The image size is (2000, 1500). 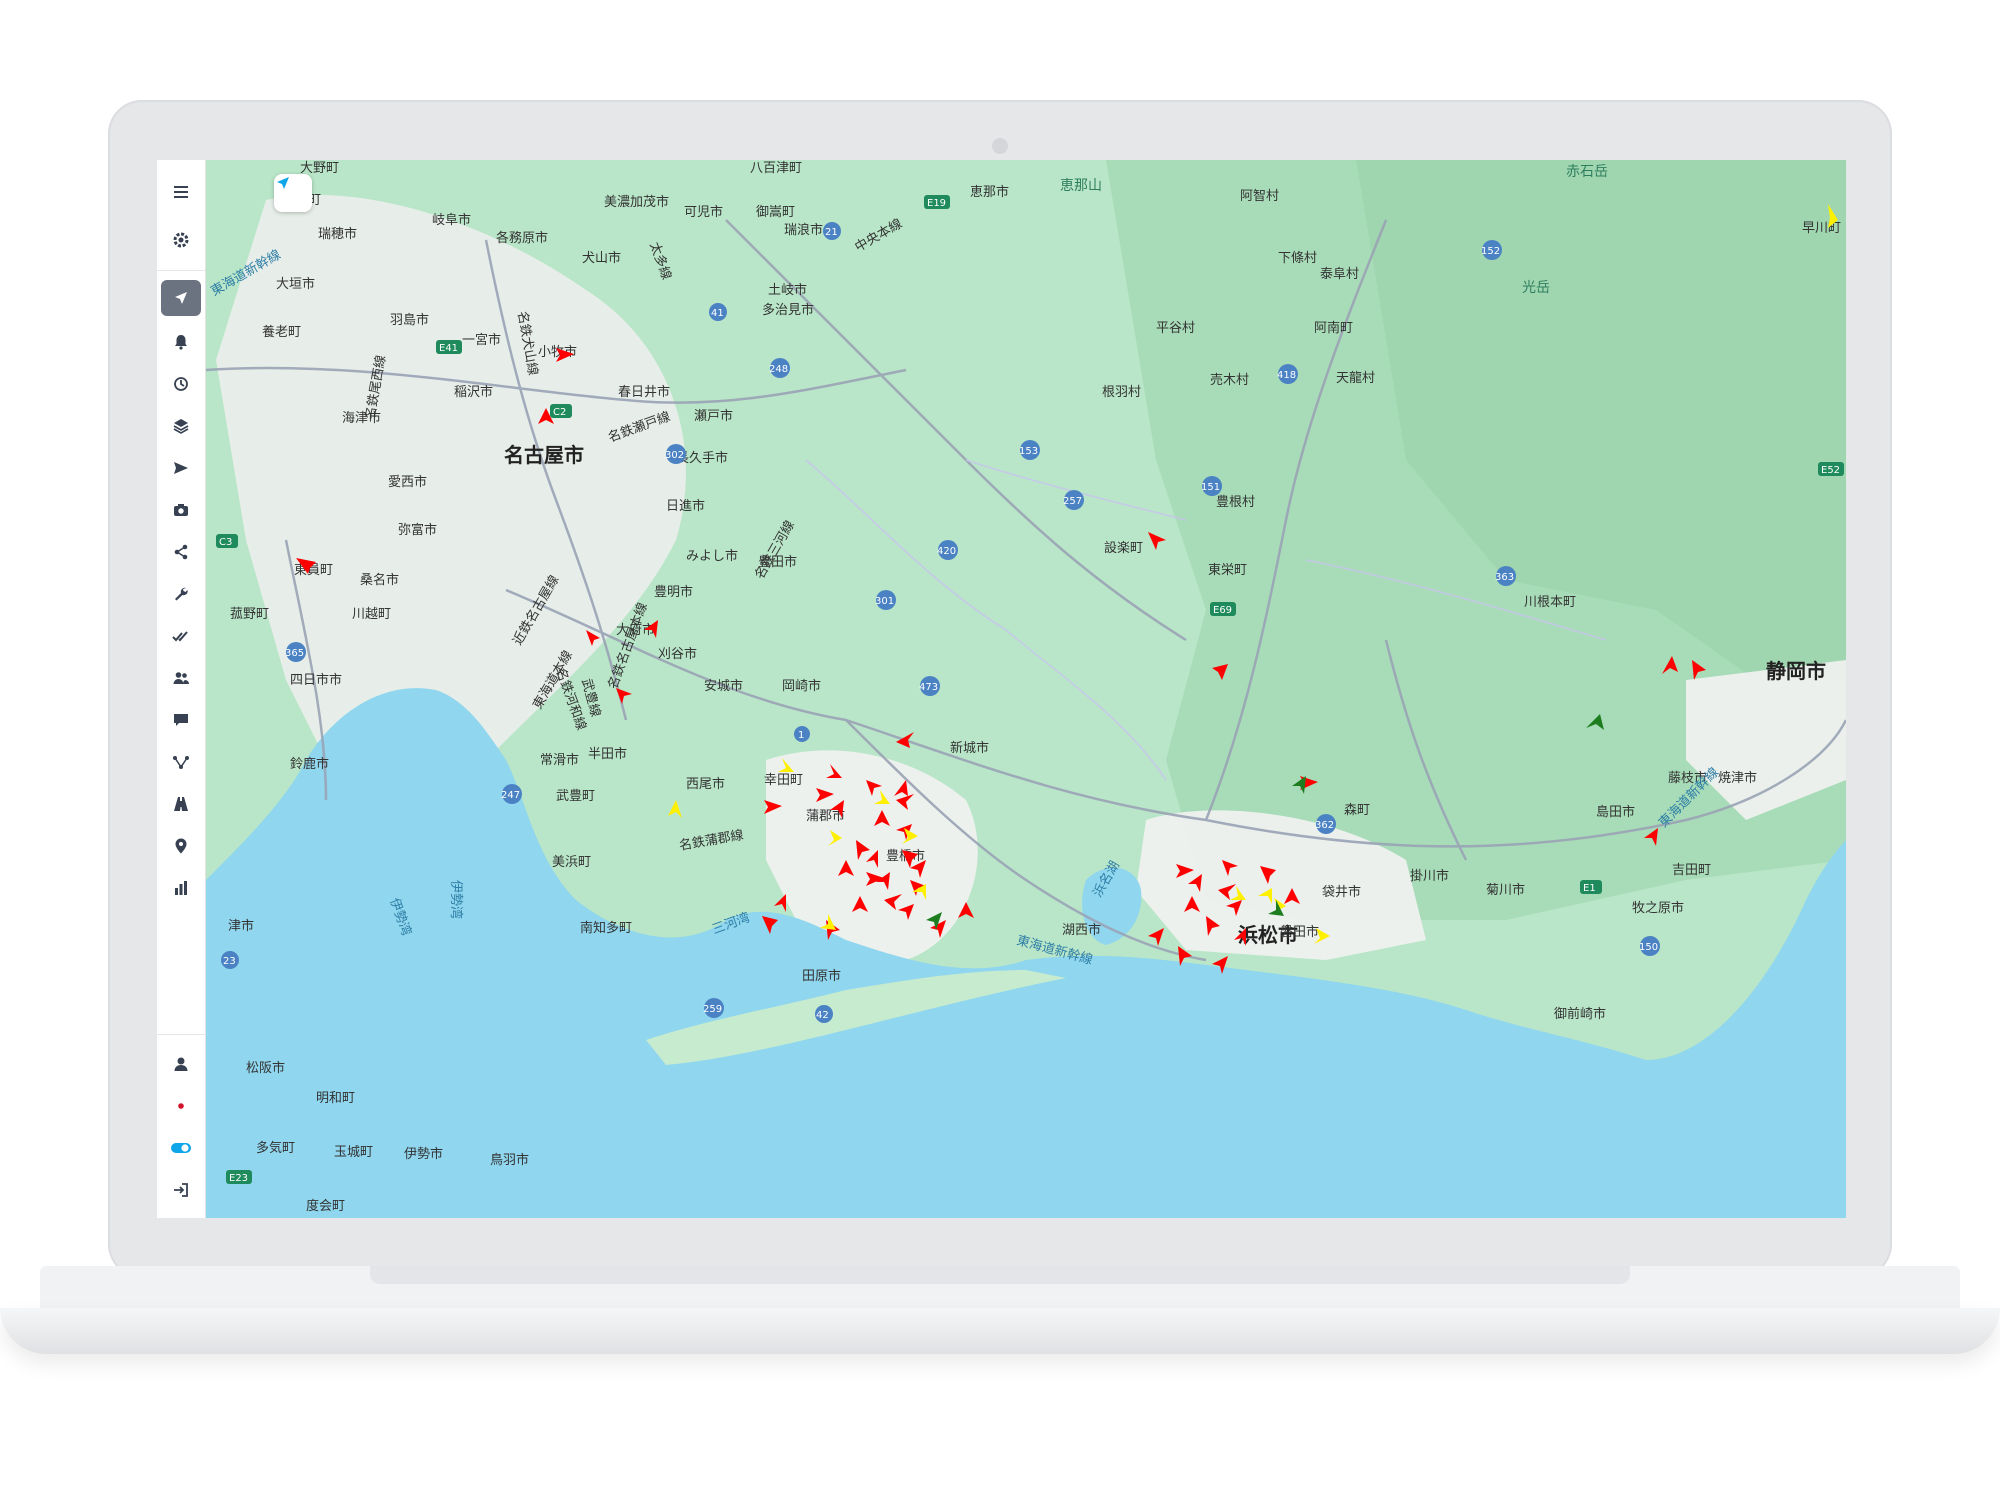 I want to click on map-label-toyoake: 豊明市, so click(x=673, y=592).